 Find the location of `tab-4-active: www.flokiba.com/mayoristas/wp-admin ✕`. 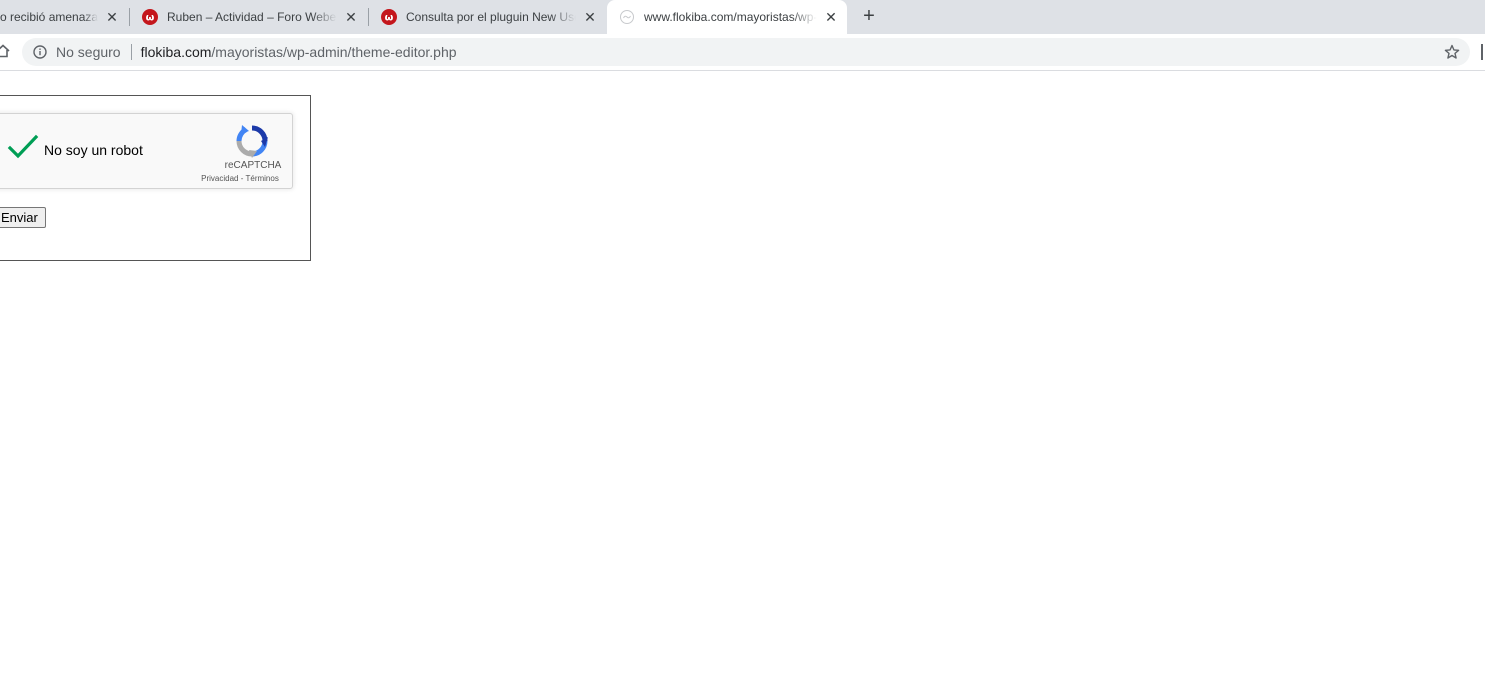

tab-4-active: www.flokiba.com/mayoristas/wp-admin ✕ is located at coordinates (727, 17).